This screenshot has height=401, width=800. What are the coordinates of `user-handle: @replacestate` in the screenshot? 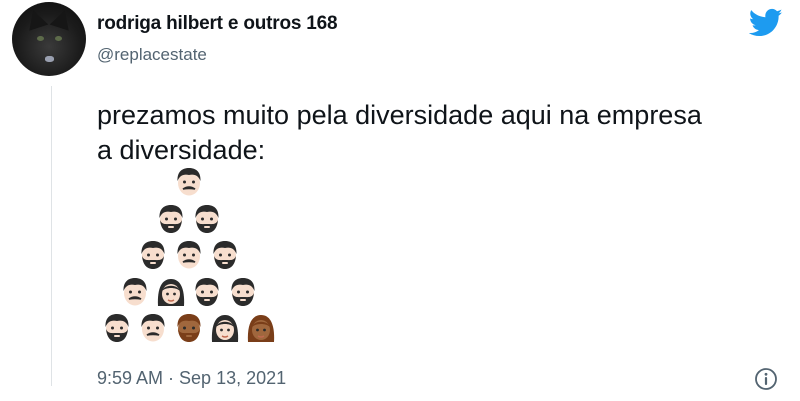 It's located at (152, 55).